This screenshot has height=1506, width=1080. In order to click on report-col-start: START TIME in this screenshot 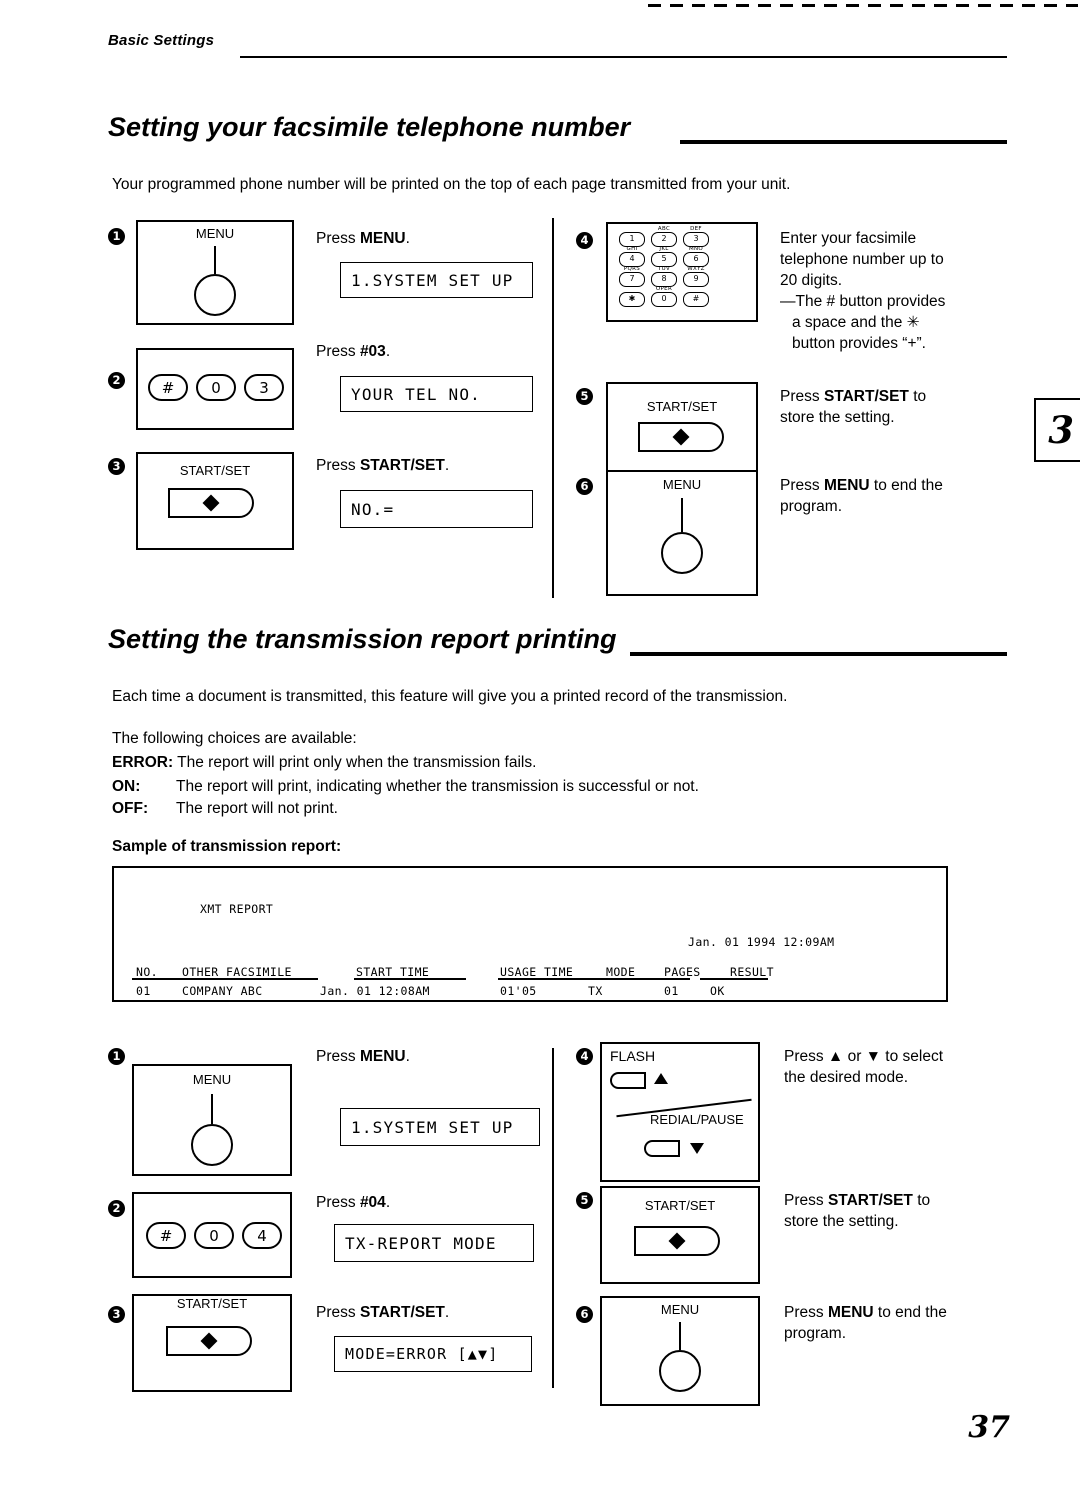, I will do `click(393, 972)`.